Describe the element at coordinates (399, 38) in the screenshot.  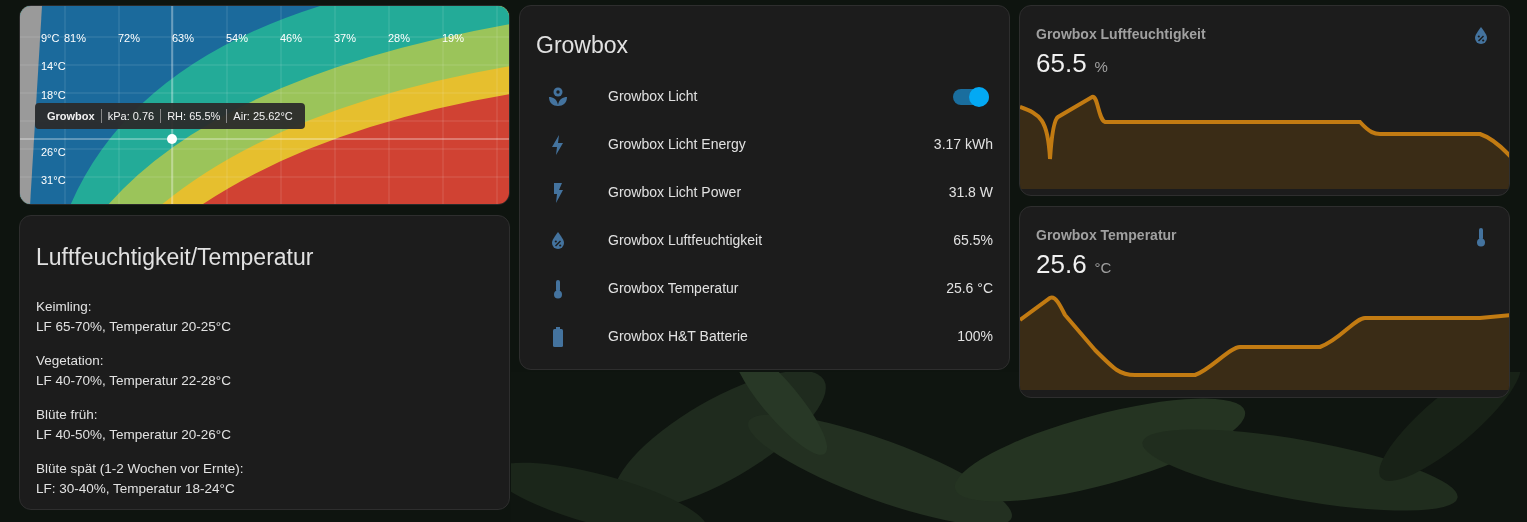
I see `humidity-label: 28%` at that location.